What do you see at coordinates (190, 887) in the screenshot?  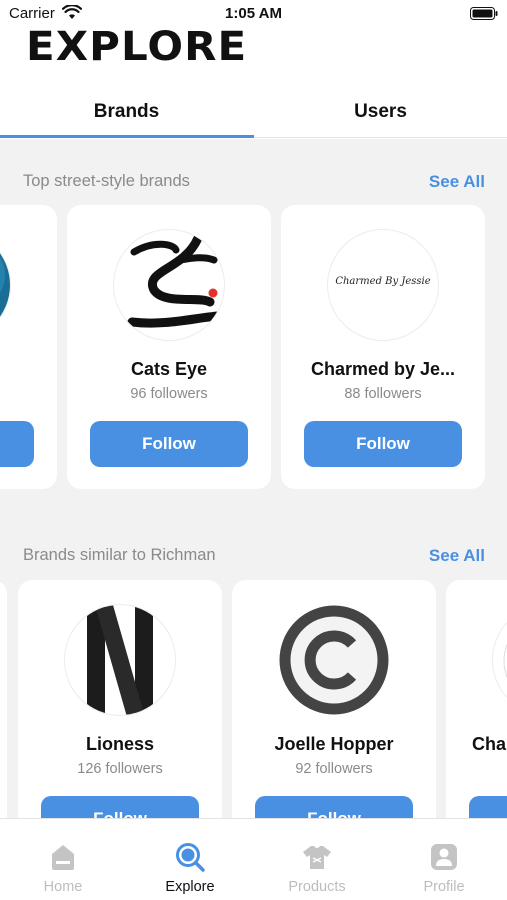 I see `nav-label: Explore` at bounding box center [190, 887].